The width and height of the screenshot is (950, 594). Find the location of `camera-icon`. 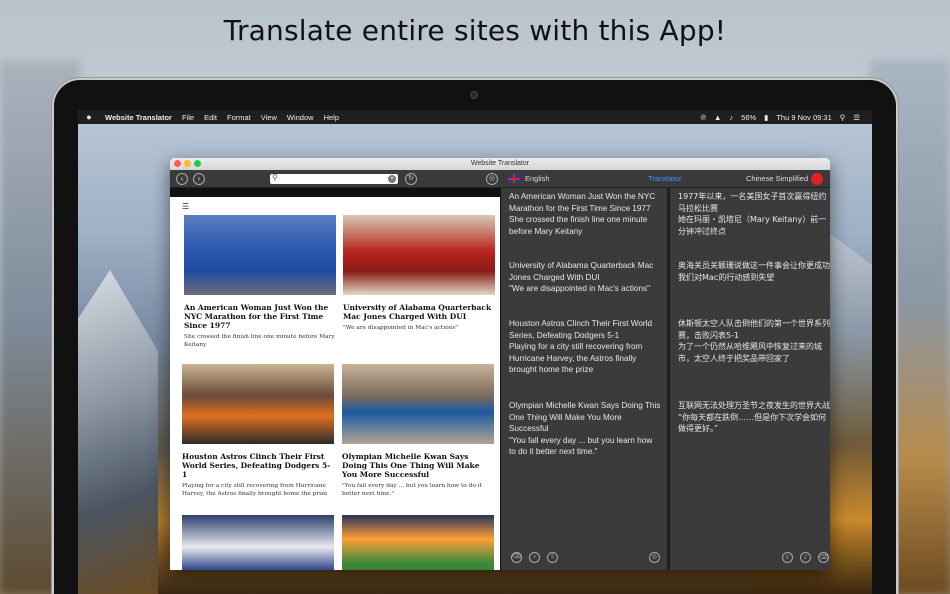

camera-icon is located at coordinates (474, 95).